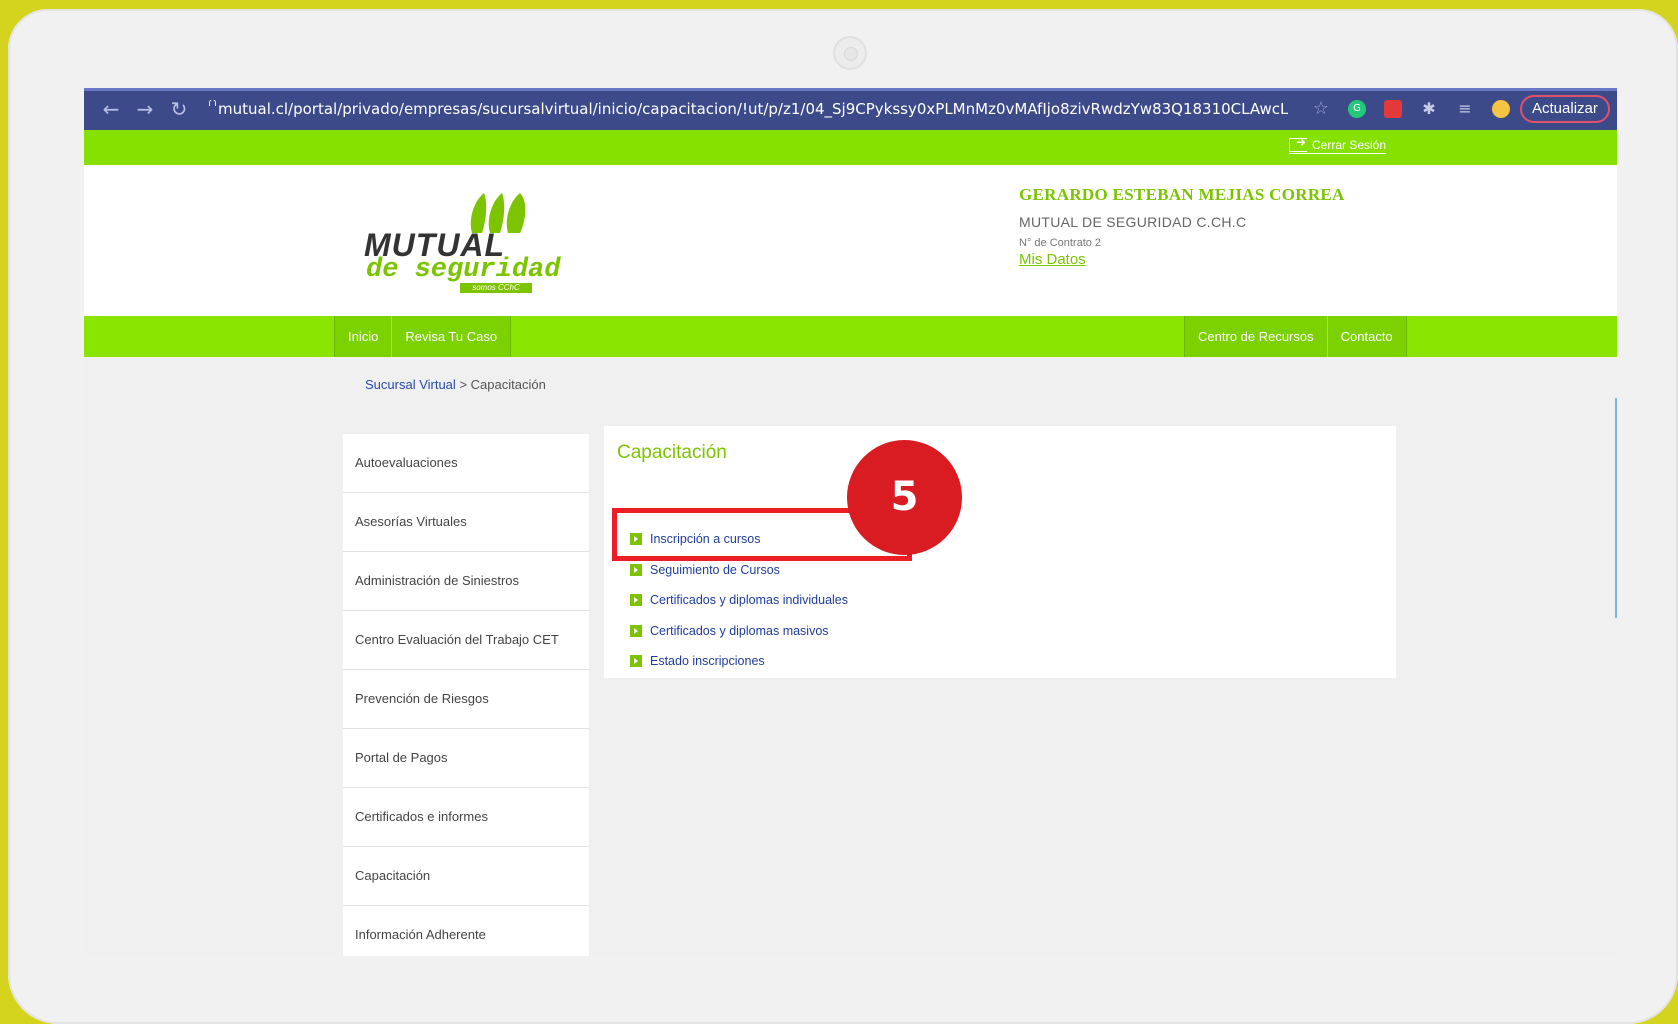 This screenshot has height=1024, width=1678. I want to click on sidebar-item-centro-evaluacion: Centro Evaluación del Trabajo CET, so click(466, 640).